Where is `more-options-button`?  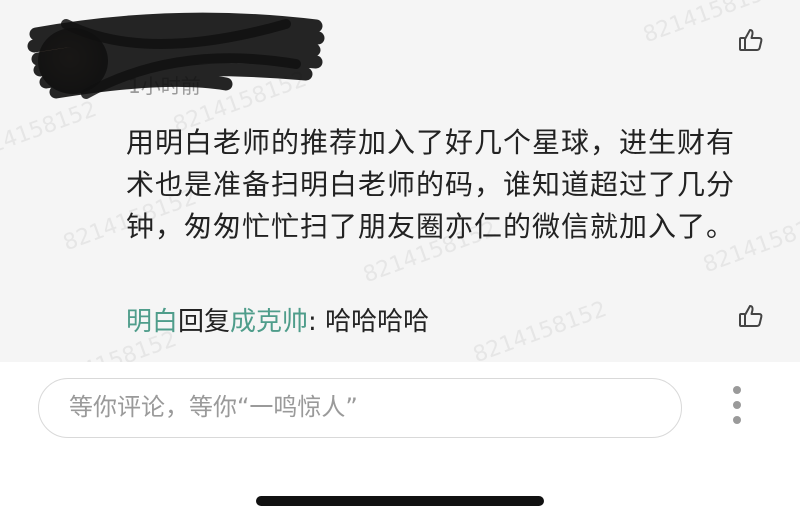
more-options-button is located at coordinates (737, 408).